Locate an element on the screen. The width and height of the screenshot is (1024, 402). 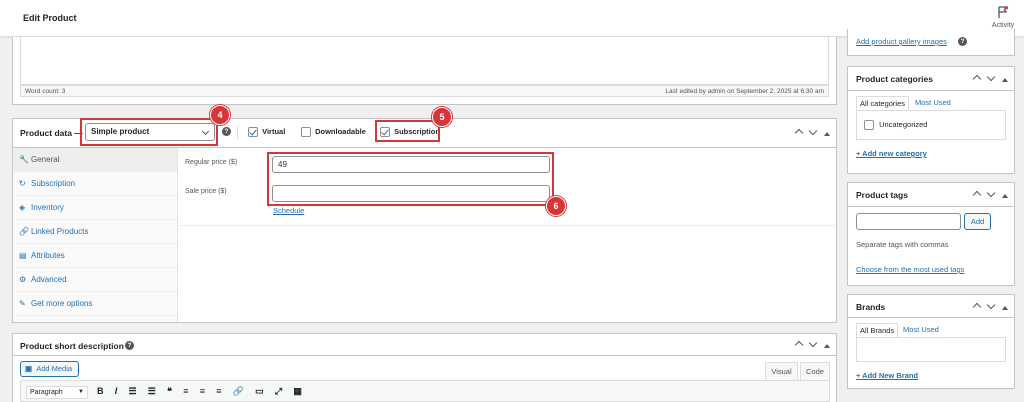
tab-visual: Visual is located at coordinates (781, 371).